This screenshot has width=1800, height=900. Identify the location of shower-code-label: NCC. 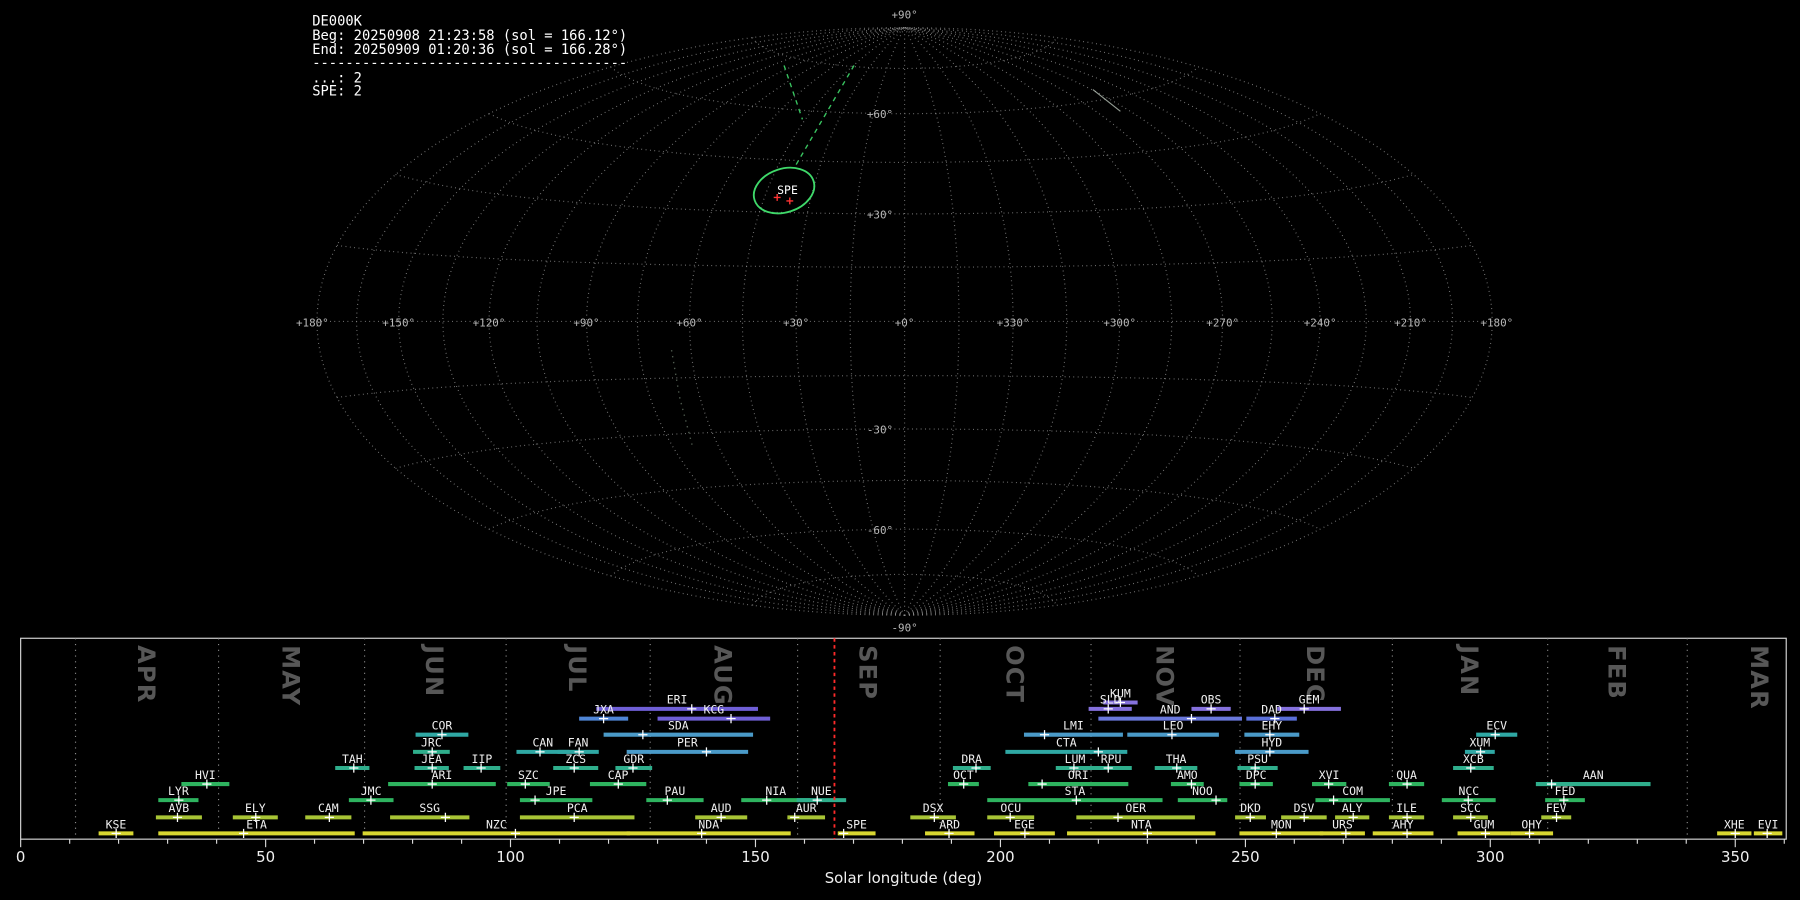
(1468, 791).